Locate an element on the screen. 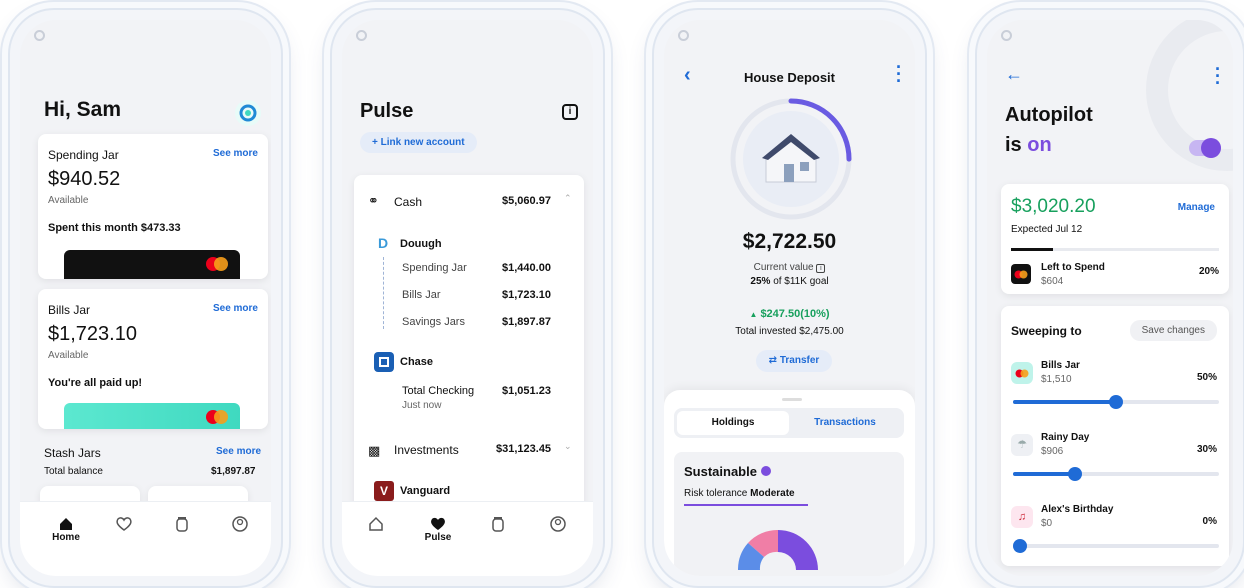 The image size is (1244, 588). douugh-row-value: $1,440.00 is located at coordinates (526, 268).